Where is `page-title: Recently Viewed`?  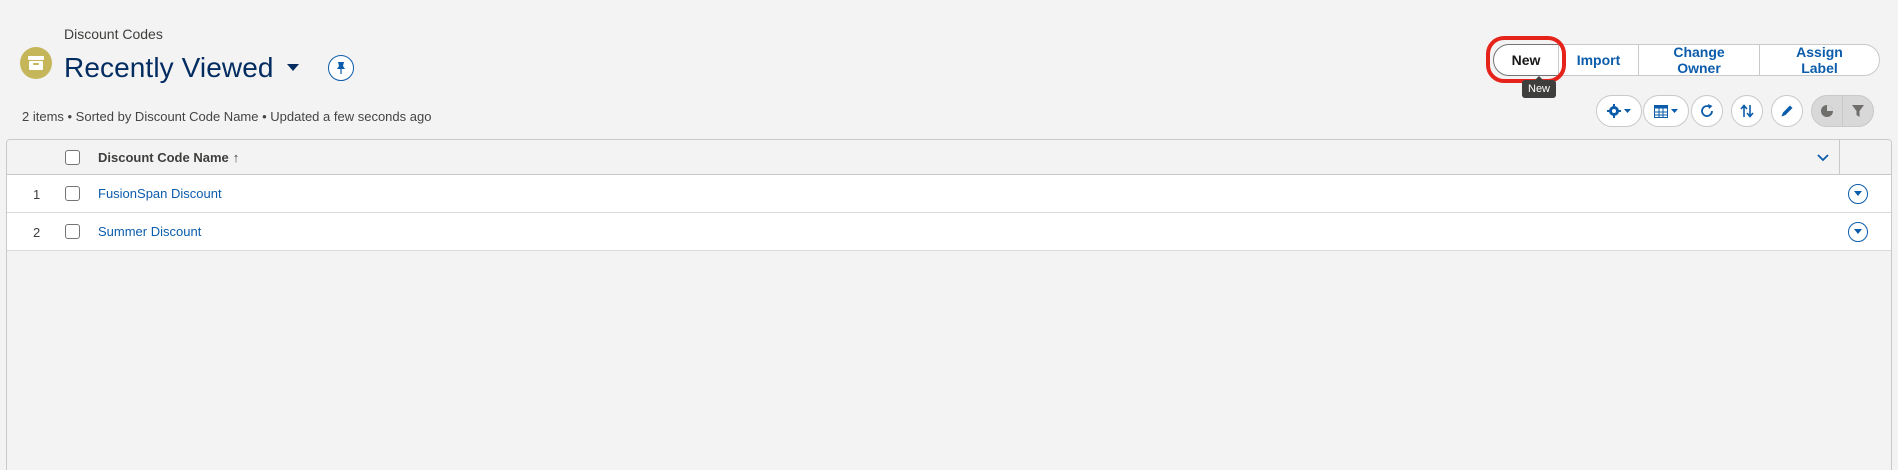
page-title: Recently Viewed is located at coordinates (169, 67).